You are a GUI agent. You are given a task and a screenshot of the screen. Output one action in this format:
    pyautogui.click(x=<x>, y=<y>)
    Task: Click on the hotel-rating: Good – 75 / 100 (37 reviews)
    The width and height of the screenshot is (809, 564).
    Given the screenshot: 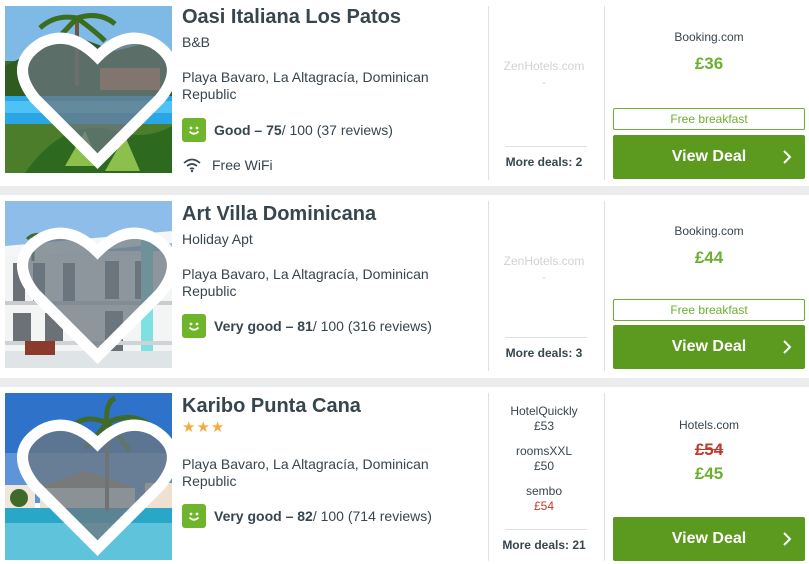 What is the action you would take?
    pyautogui.click(x=287, y=130)
    